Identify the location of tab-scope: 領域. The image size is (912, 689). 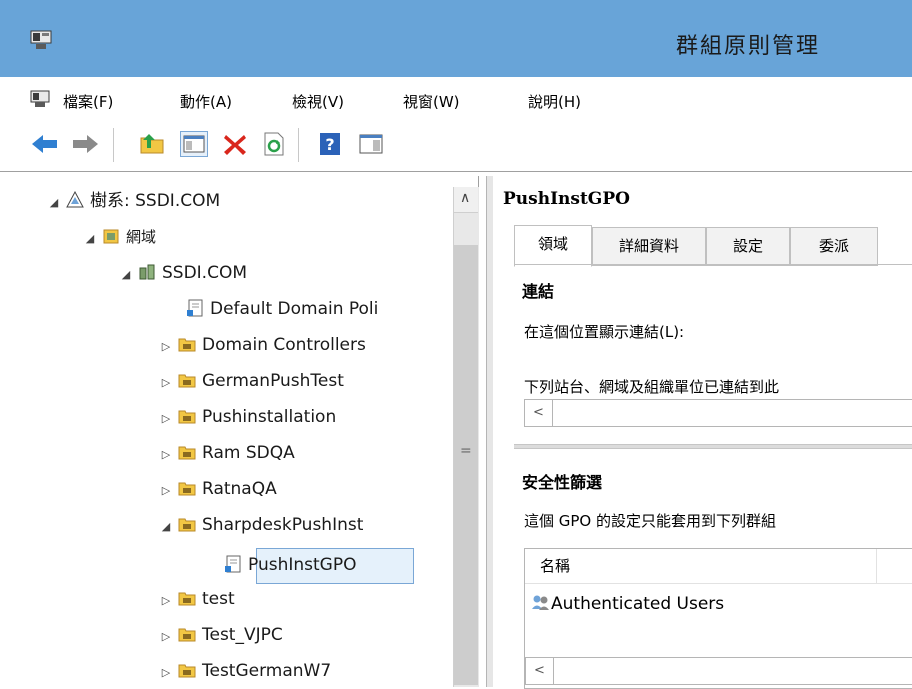
(553, 246).